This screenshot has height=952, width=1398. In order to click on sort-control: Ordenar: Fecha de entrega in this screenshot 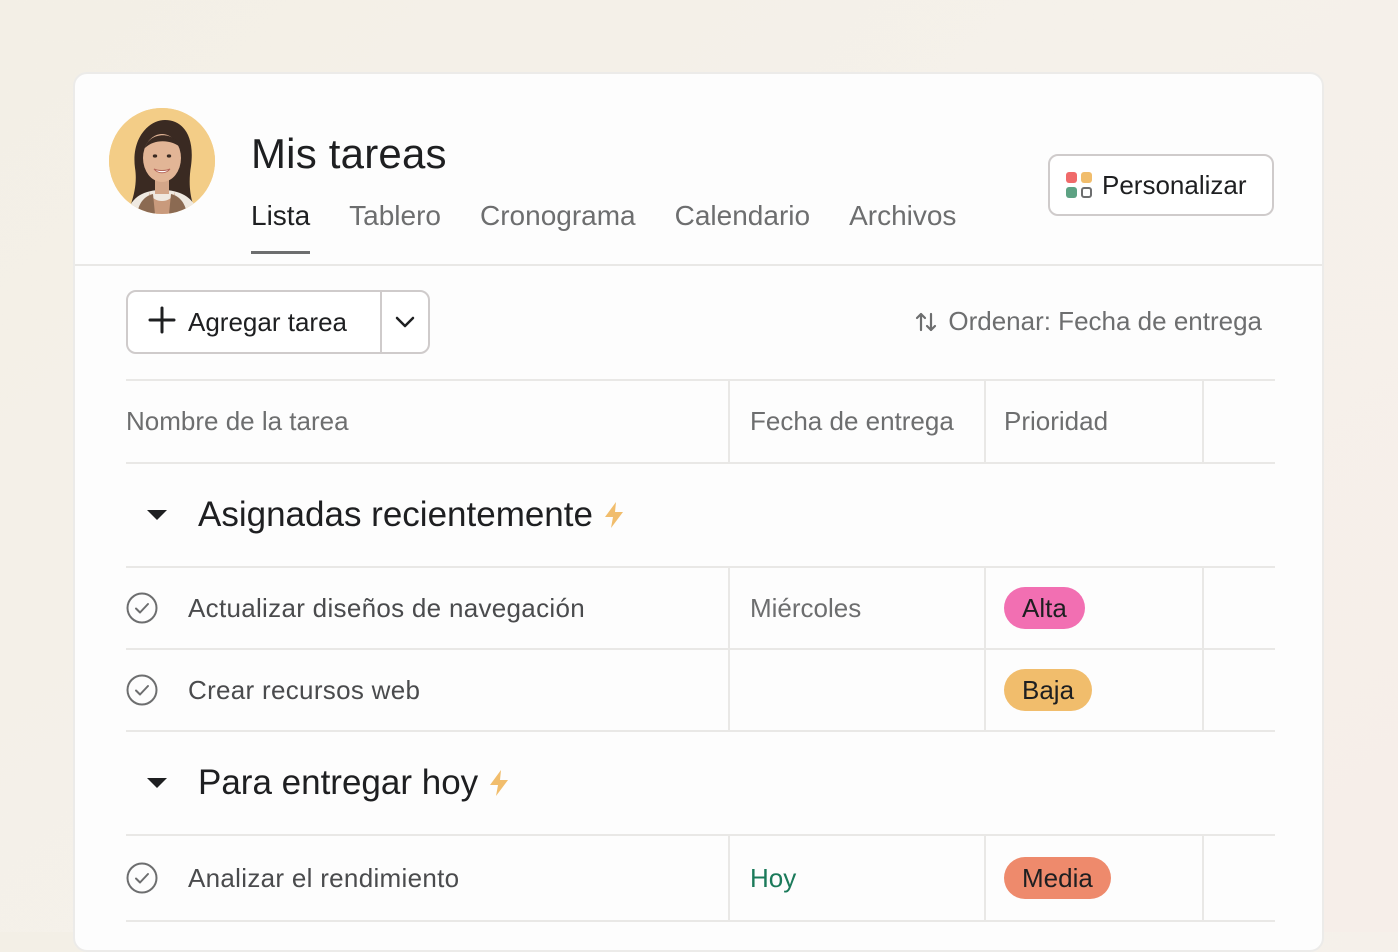, I will do `click(1088, 321)`.